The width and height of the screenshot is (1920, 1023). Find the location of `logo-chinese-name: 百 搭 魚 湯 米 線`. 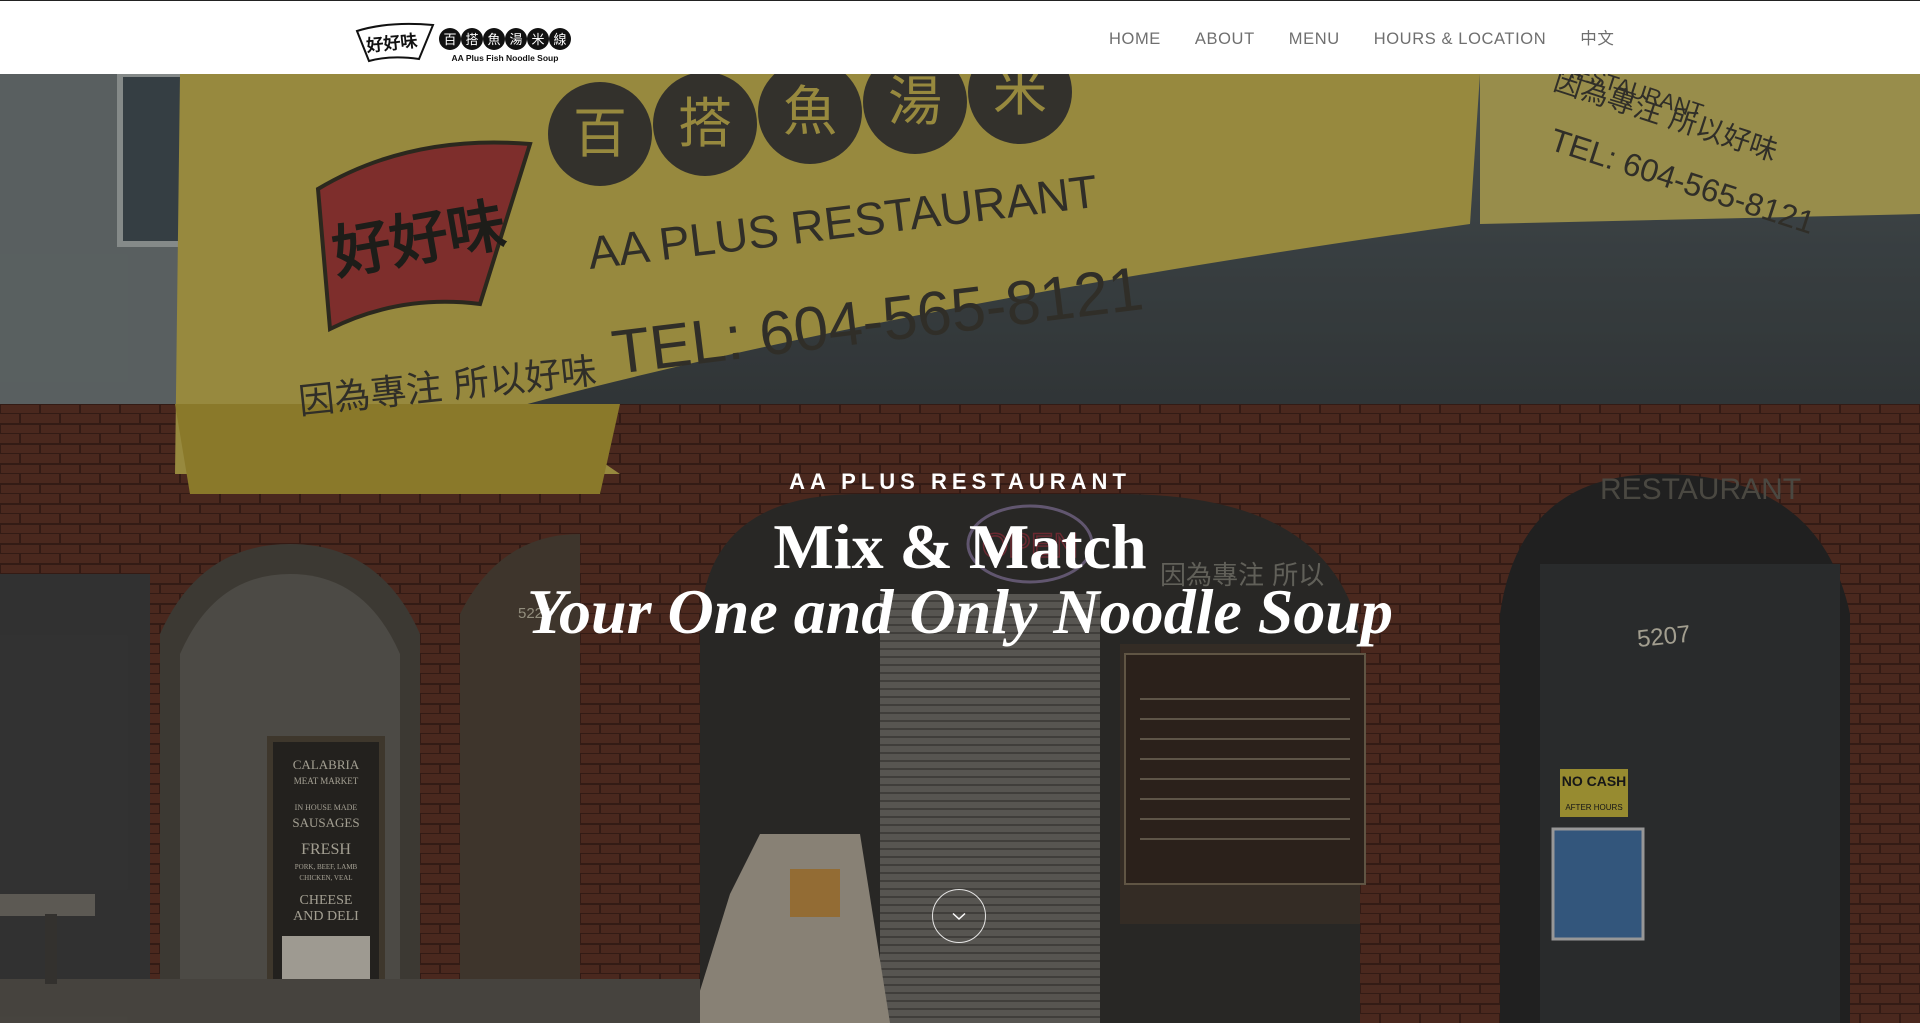

logo-chinese-name: 百 搭 魚 湯 米 線 is located at coordinates (505, 39).